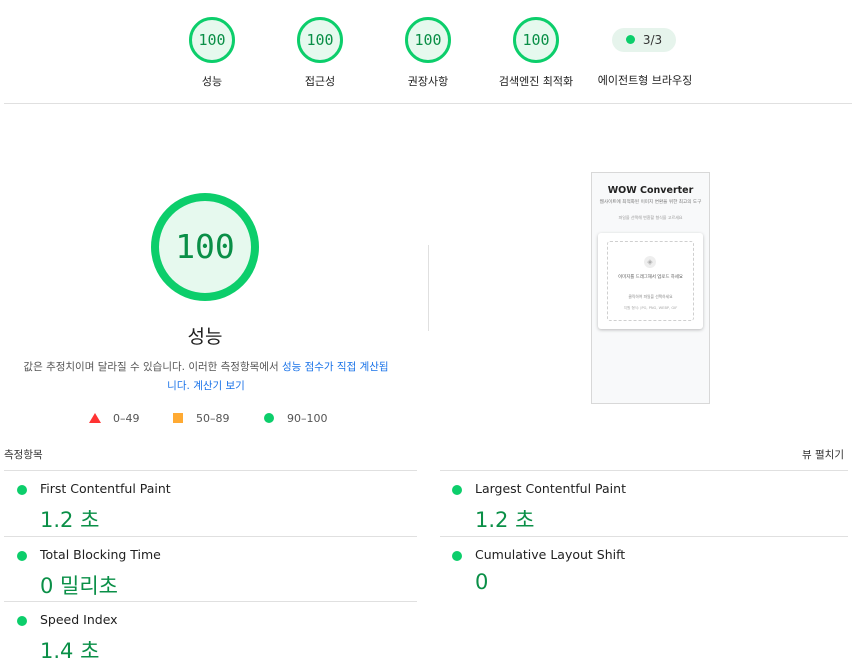  I want to click on gauge-best-practices: 100 권장사항, so click(428, 53).